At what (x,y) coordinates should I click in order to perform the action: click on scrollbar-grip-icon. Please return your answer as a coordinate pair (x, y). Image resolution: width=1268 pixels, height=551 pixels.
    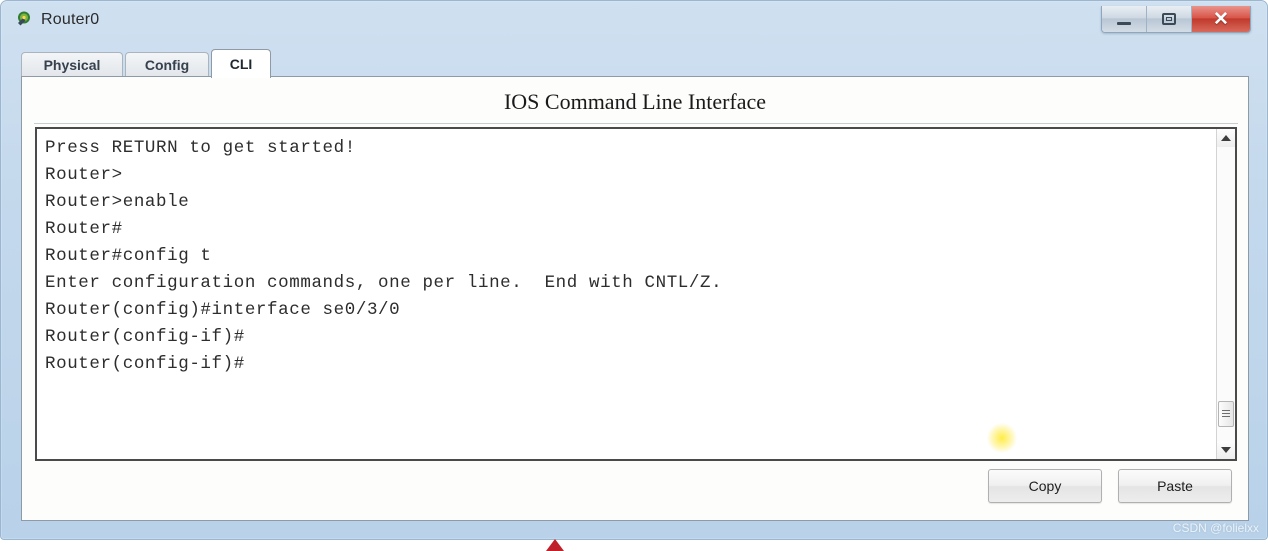
    Looking at the image, I should click on (1226, 414).